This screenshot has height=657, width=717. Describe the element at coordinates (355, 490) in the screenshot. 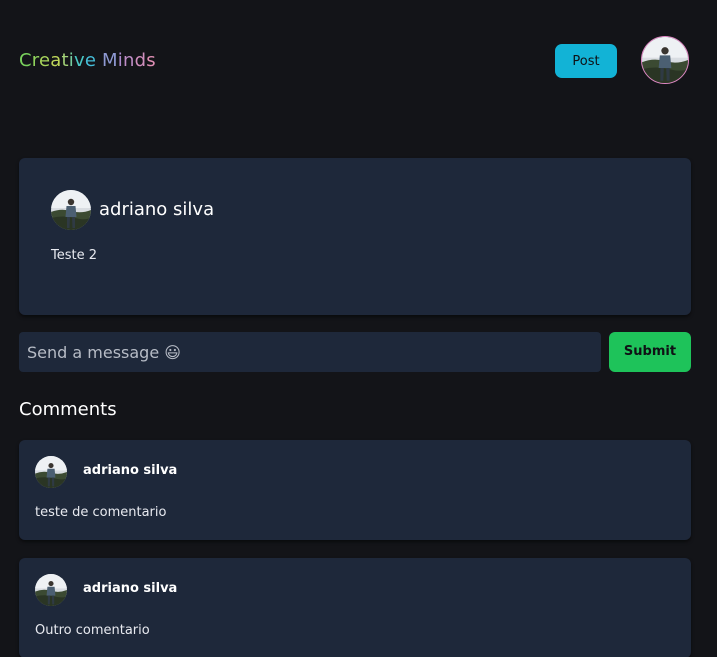

I see `comment-card: adriano silva teste de comentario` at that location.